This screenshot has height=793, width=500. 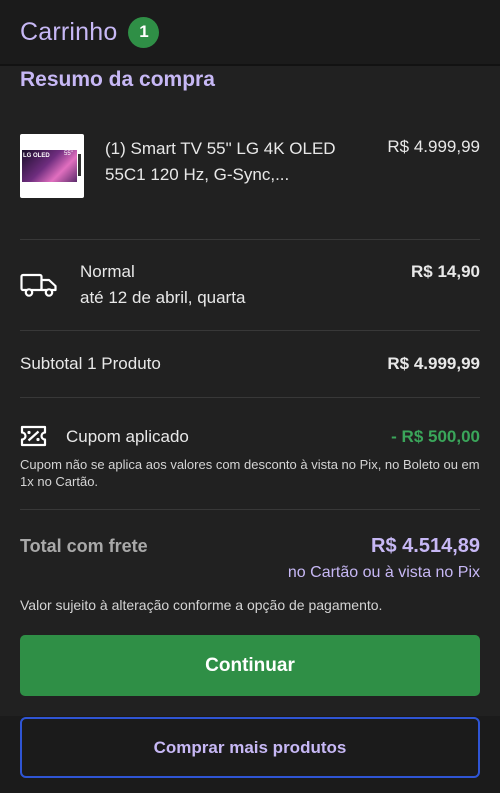 I want to click on coupon-label: Cupom aplicado, so click(x=127, y=436).